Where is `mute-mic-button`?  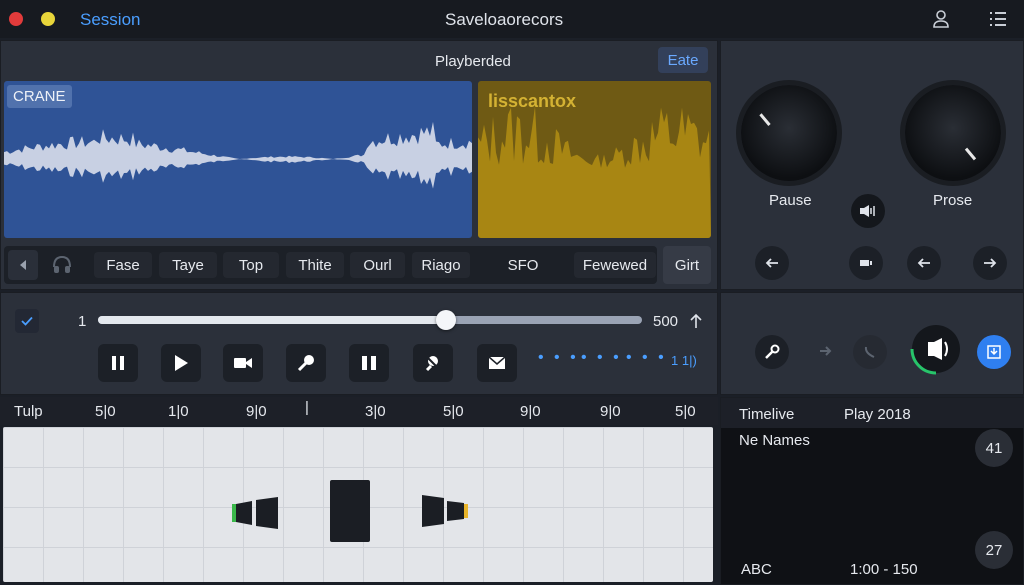 mute-mic-button is located at coordinates (433, 363).